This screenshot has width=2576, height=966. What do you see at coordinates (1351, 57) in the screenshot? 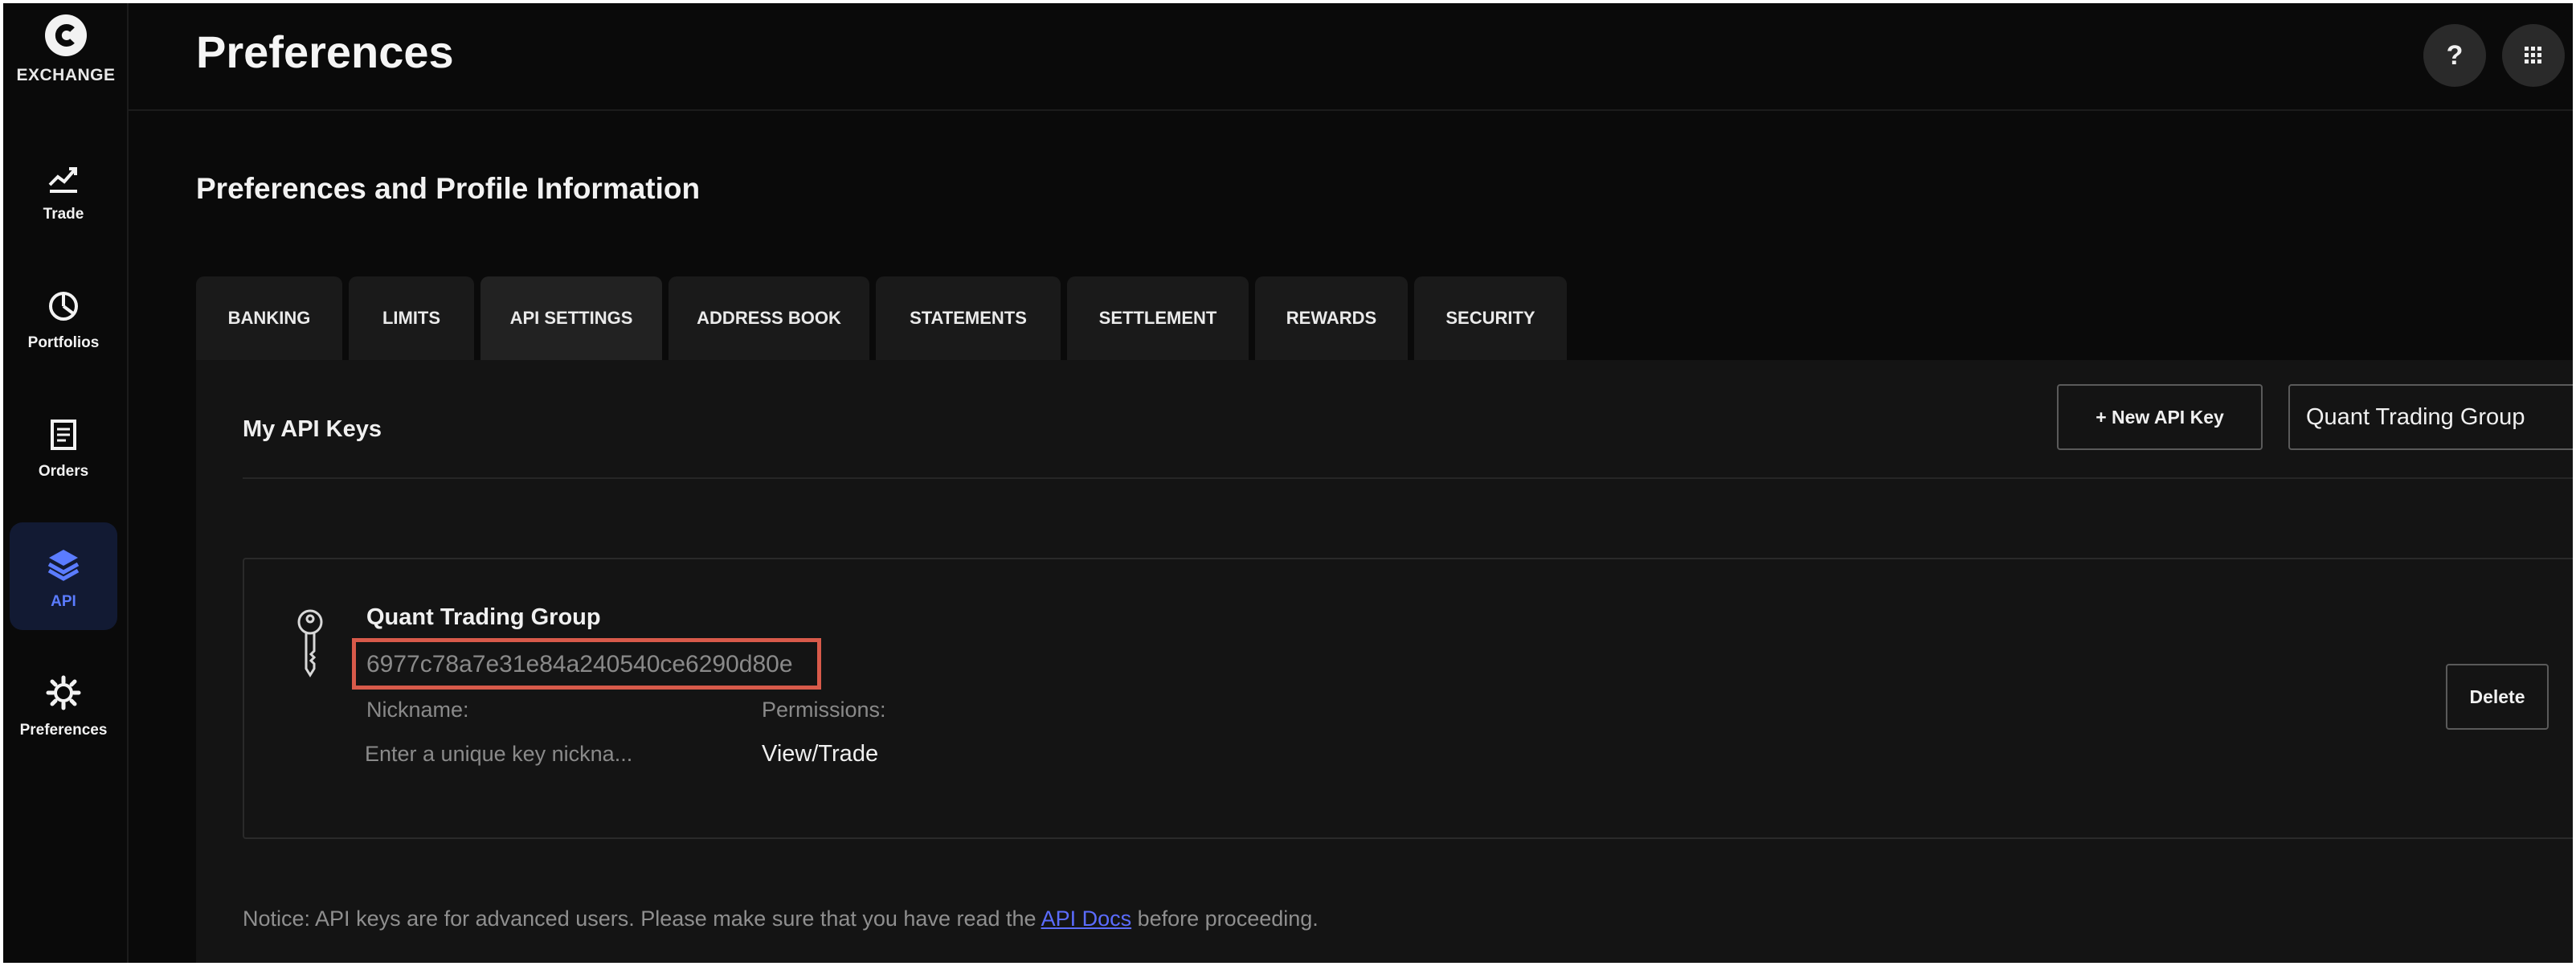
I see `top-bar: Preferences ?` at bounding box center [1351, 57].